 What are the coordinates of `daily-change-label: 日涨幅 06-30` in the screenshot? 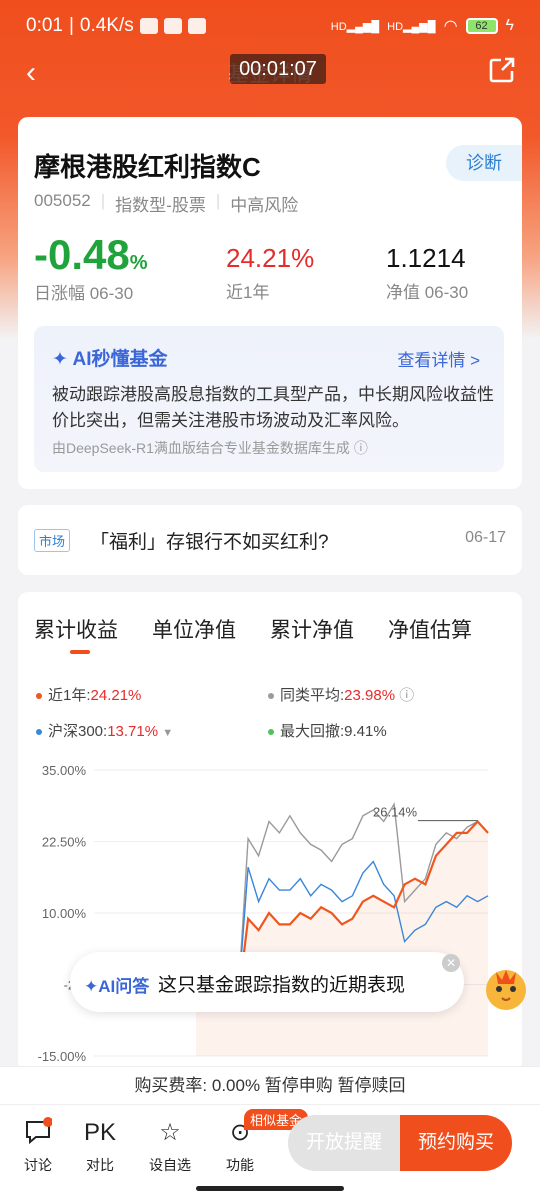 It's located at (84, 293).